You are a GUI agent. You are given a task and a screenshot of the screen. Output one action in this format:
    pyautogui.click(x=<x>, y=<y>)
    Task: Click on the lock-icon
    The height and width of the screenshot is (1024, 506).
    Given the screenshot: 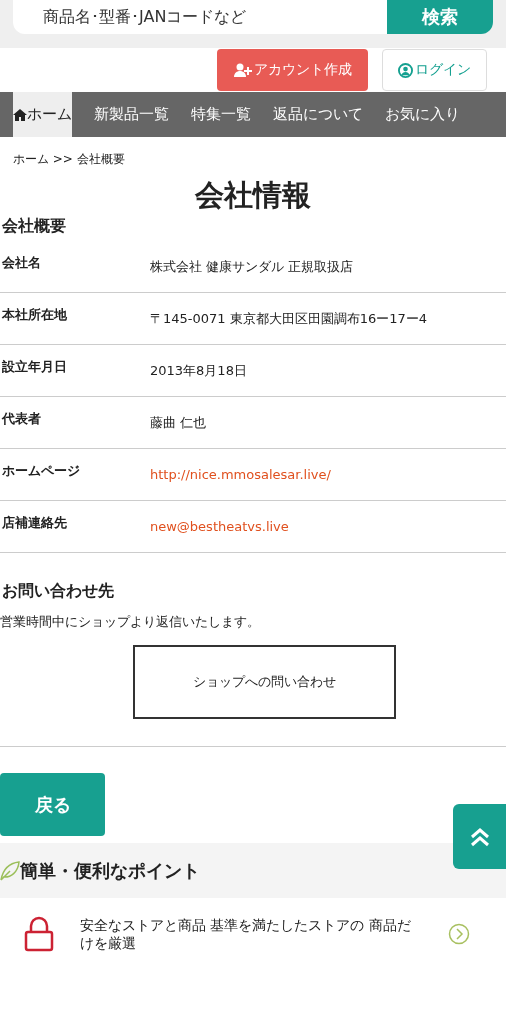 What is the action you would take?
    pyautogui.click(x=39, y=934)
    